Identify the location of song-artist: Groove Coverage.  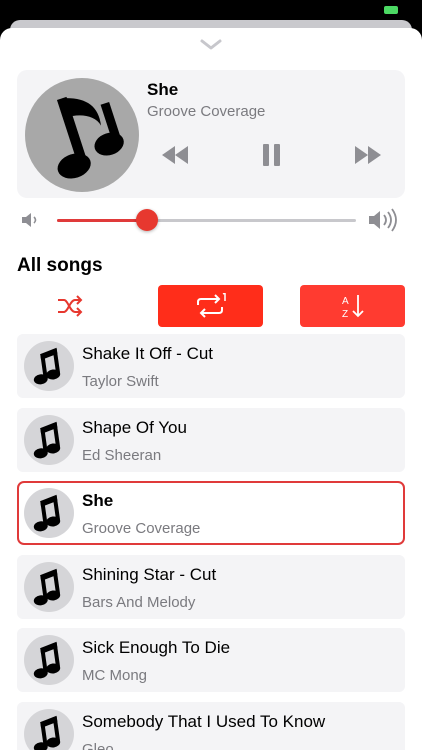
(141, 528).